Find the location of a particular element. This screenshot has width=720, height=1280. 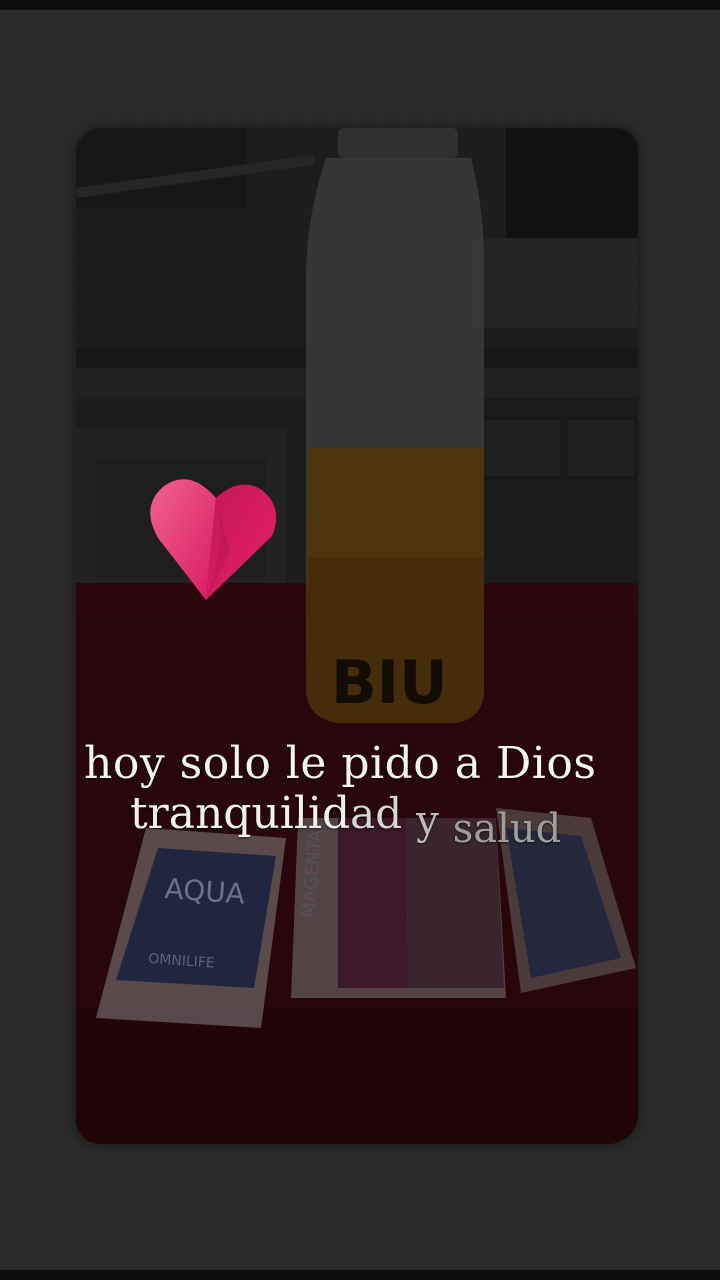

caption-word-tranquilid: tranquilid is located at coordinates (240, 813).